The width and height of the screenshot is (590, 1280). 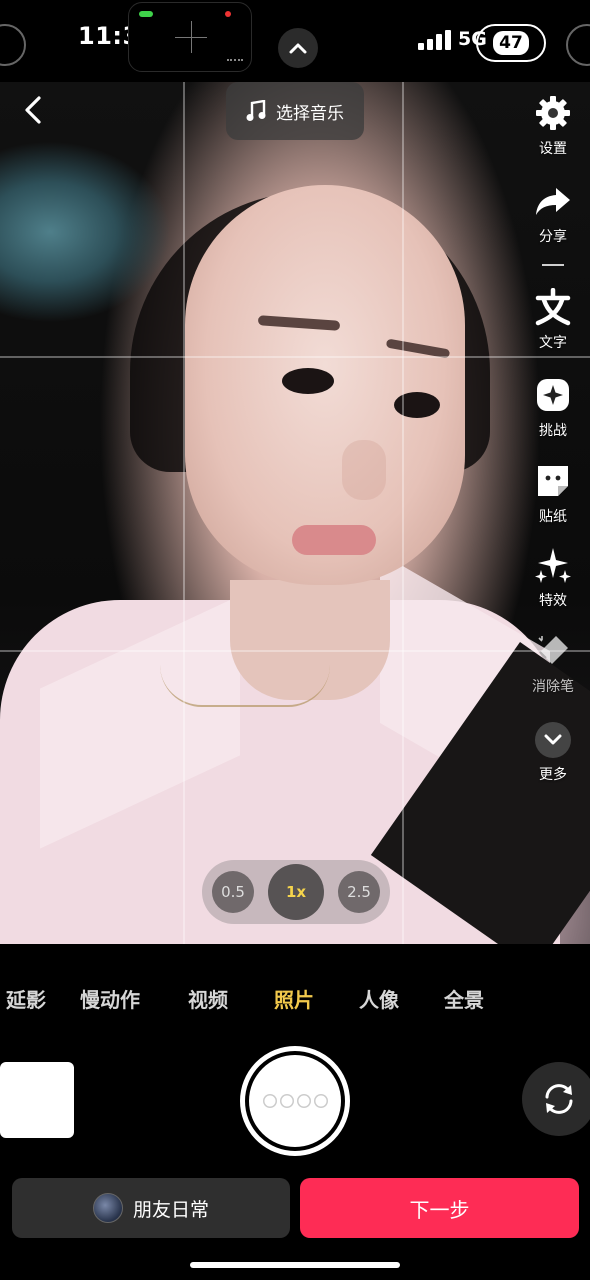 I want to click on chevron-down-icon, so click(x=553, y=739).